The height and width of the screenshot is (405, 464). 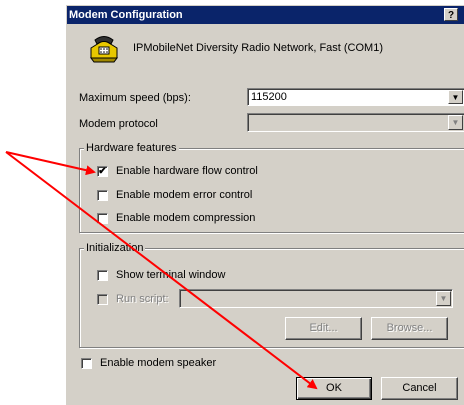 I want to click on modem-compression-label: Enable modem compression, so click(x=185, y=218).